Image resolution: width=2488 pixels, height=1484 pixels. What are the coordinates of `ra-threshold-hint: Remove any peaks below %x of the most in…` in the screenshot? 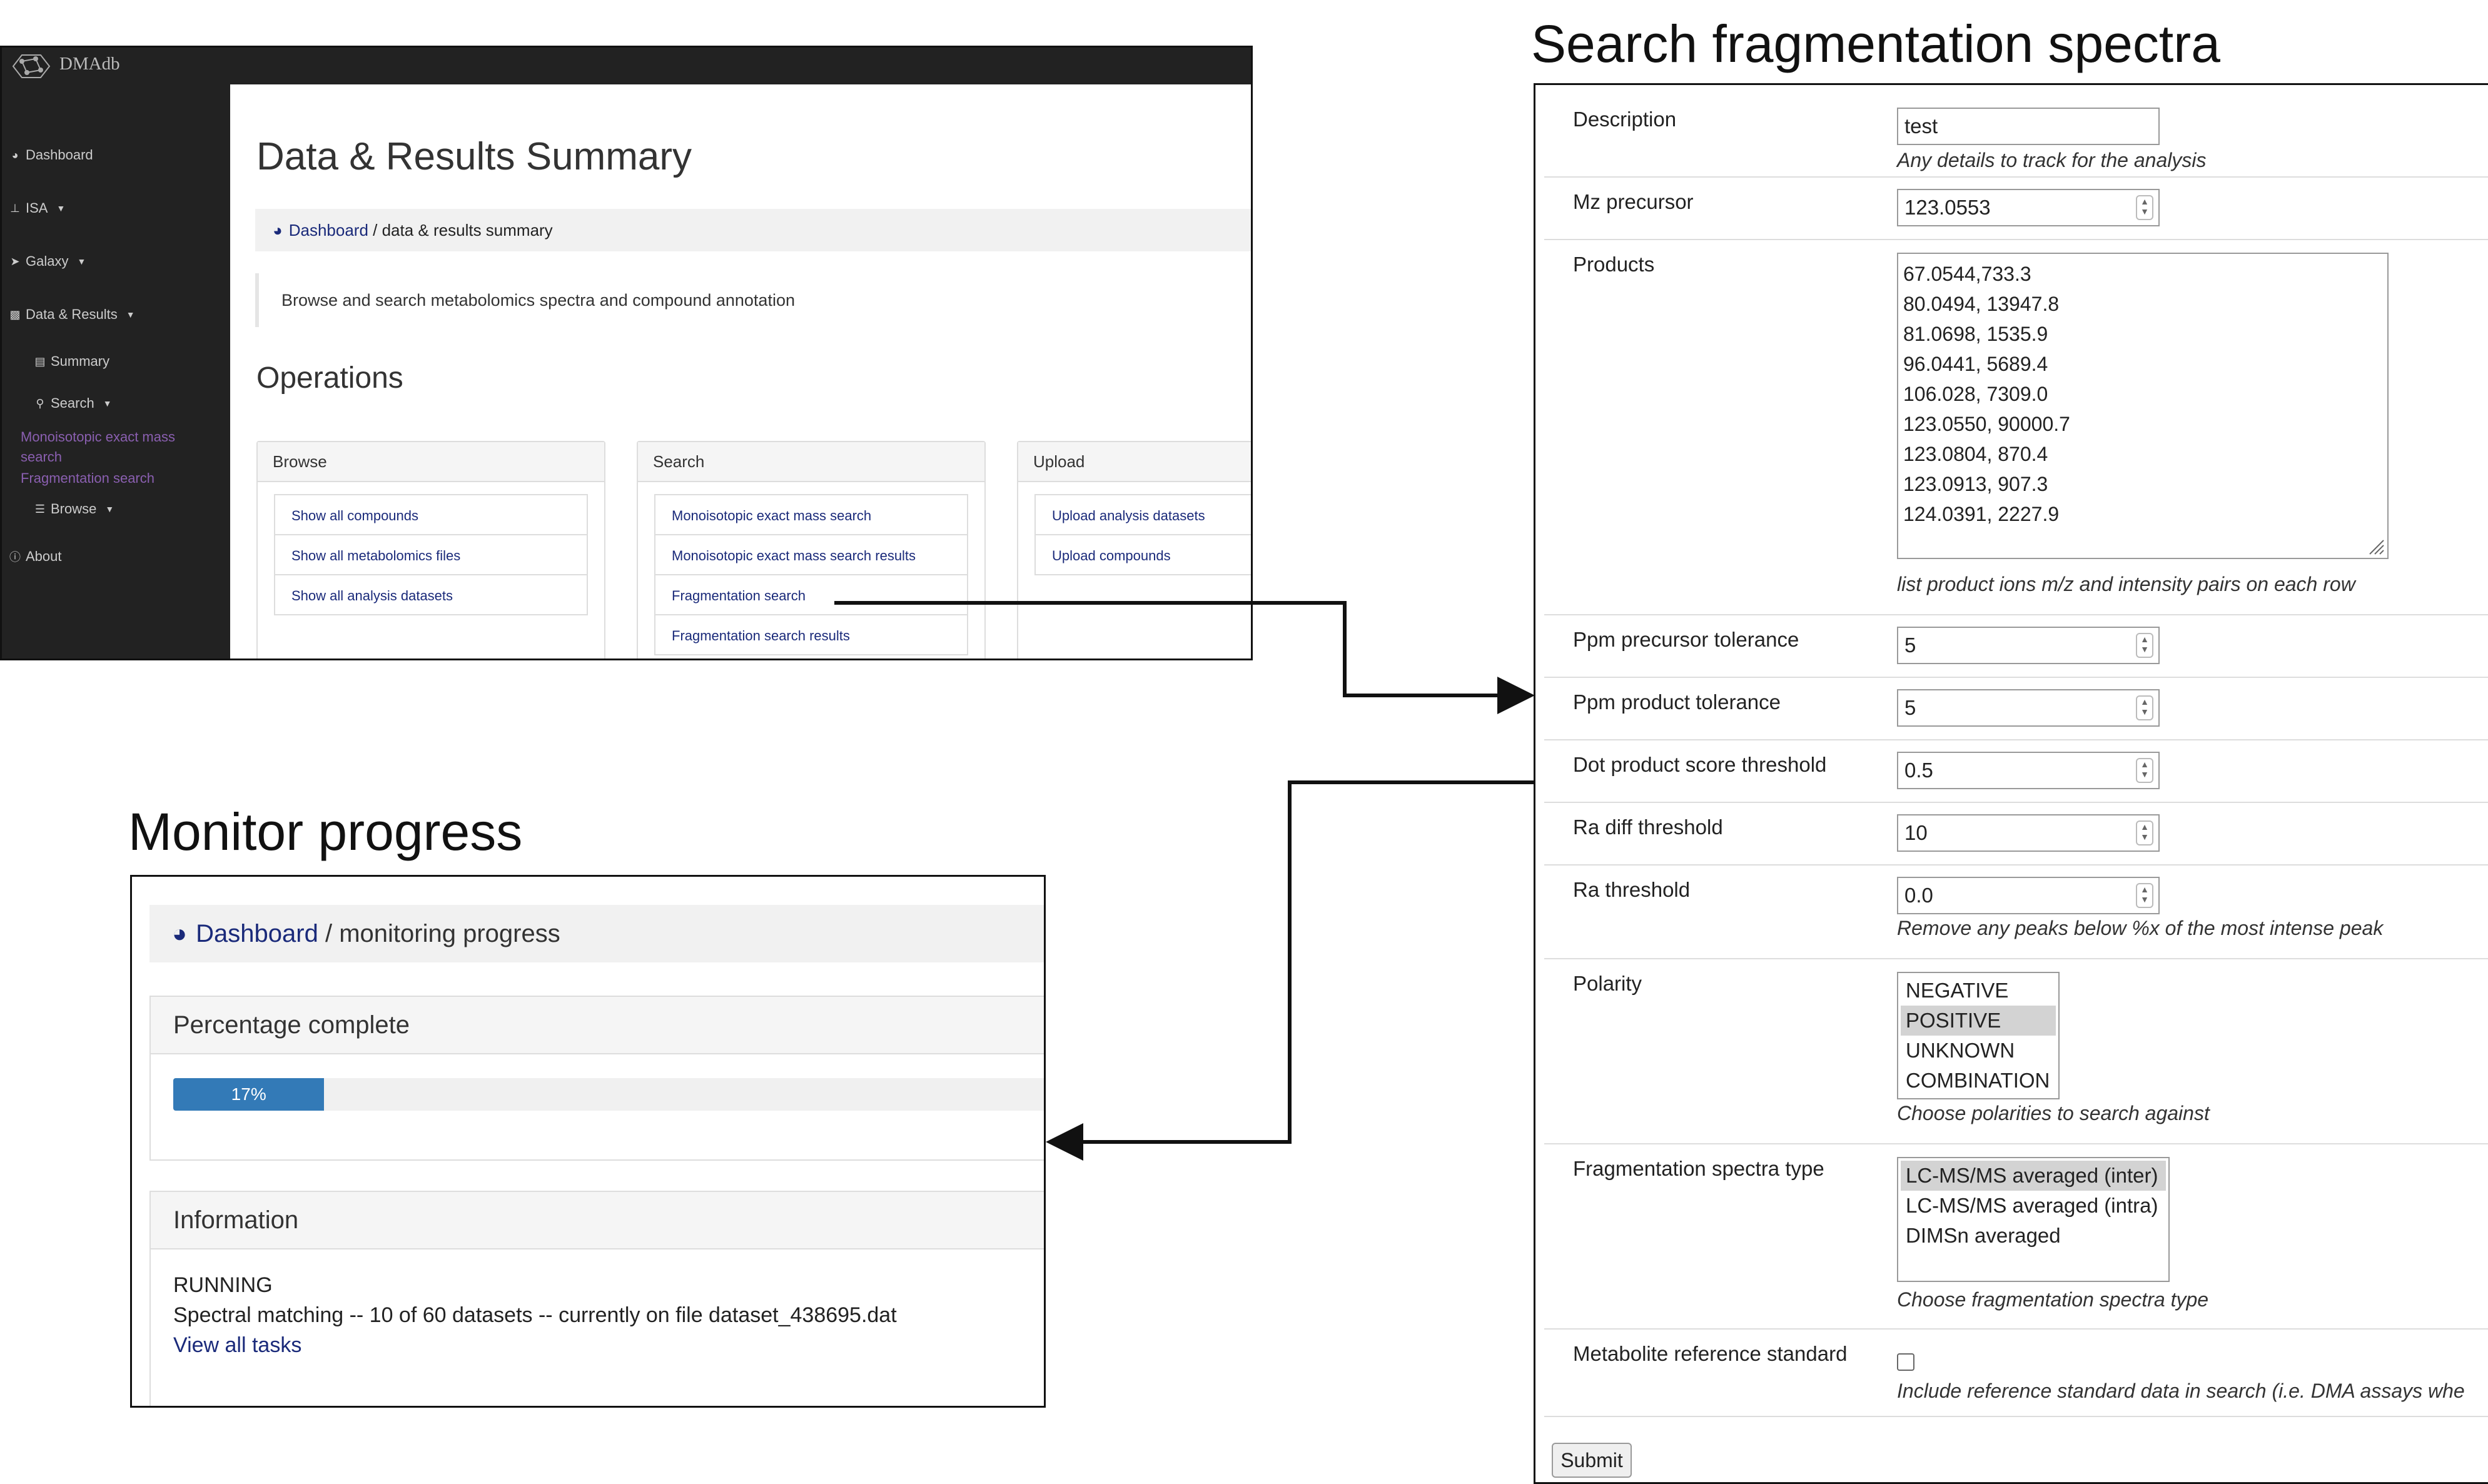 It's located at (2140, 928).